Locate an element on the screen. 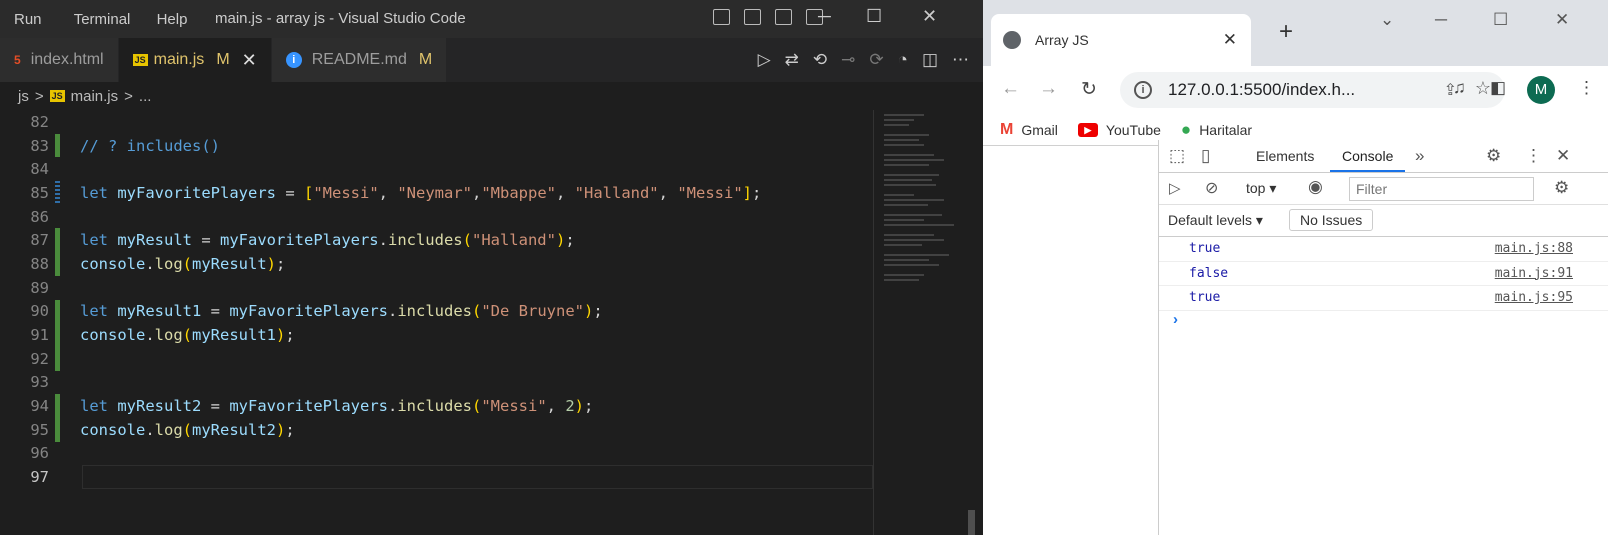  log-source-link: main.js:88 is located at coordinates (1534, 248).